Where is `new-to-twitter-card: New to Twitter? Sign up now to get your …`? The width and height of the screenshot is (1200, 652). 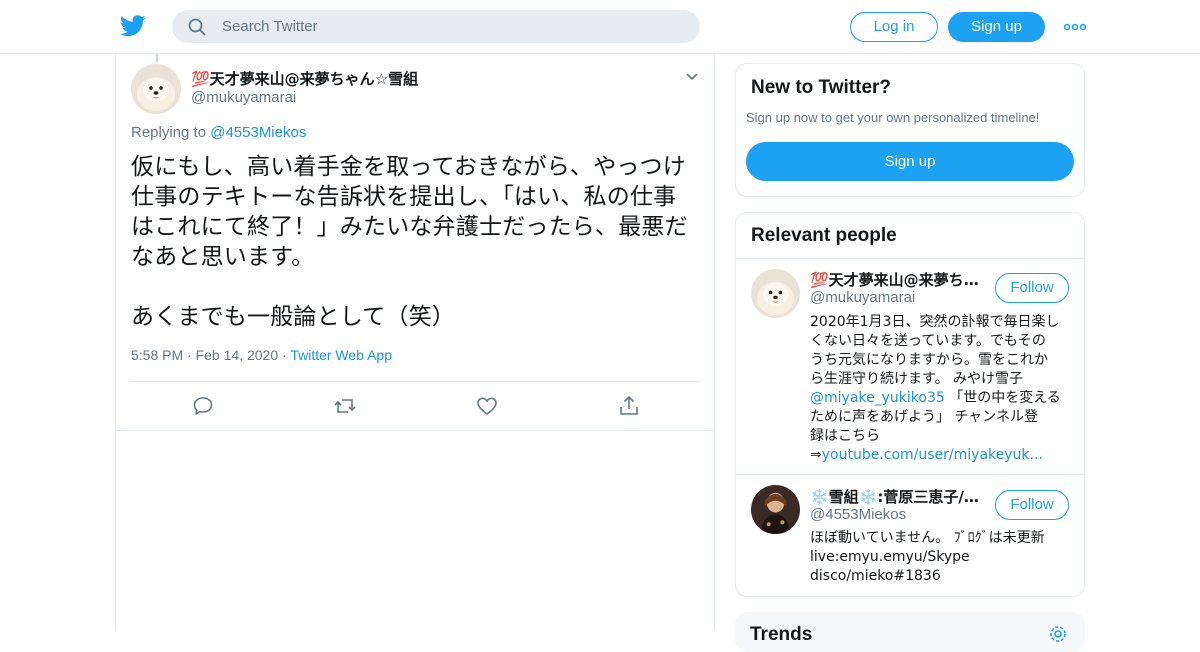 new-to-twitter-card: New to Twitter? Sign up now to get your … is located at coordinates (910, 130).